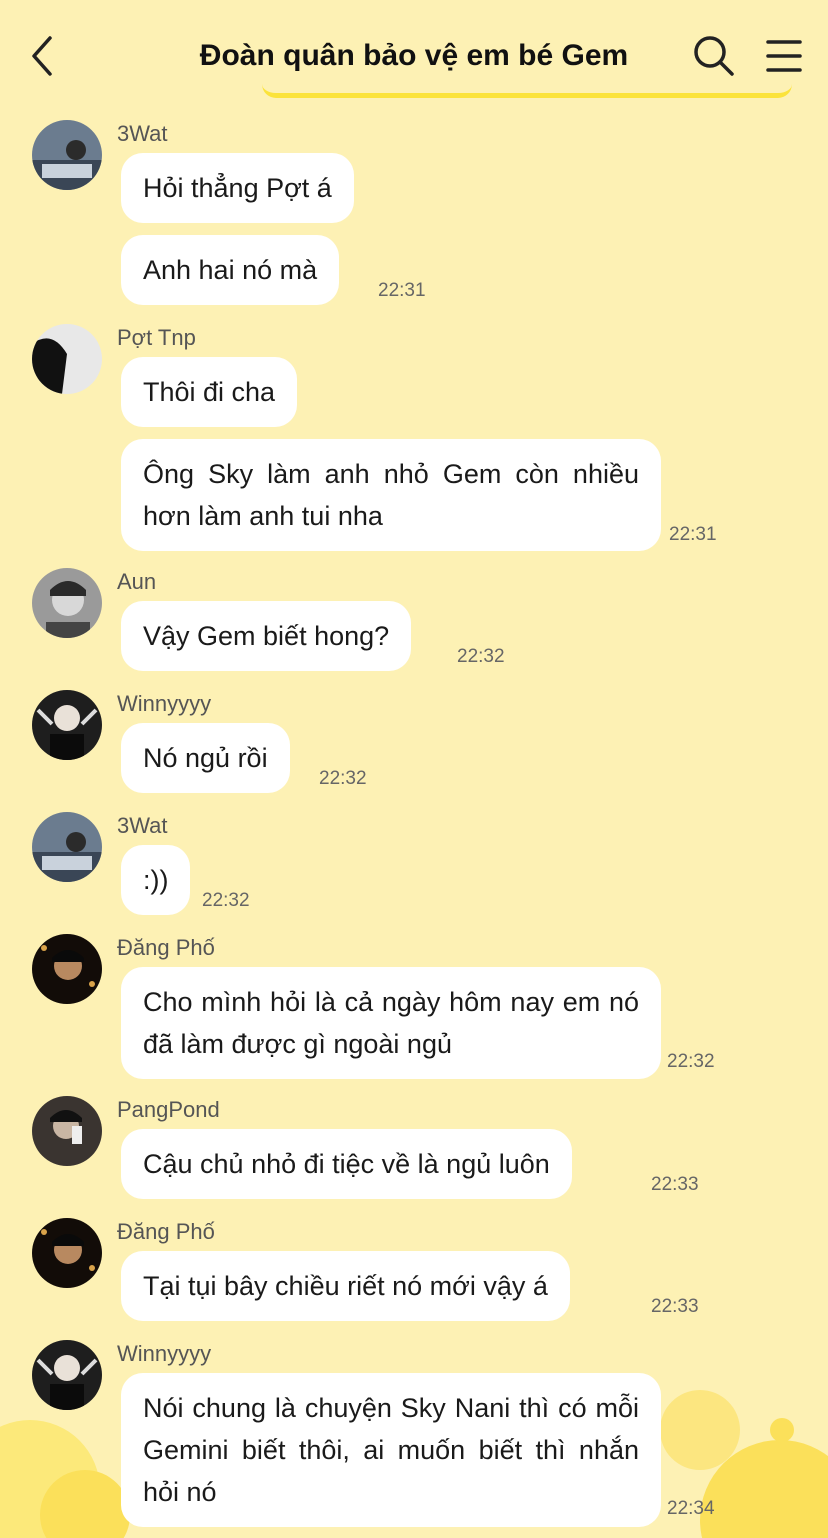 This screenshot has width=828, height=1538. What do you see at coordinates (527, 90) in the screenshot?
I see `pinned-message-strip` at bounding box center [527, 90].